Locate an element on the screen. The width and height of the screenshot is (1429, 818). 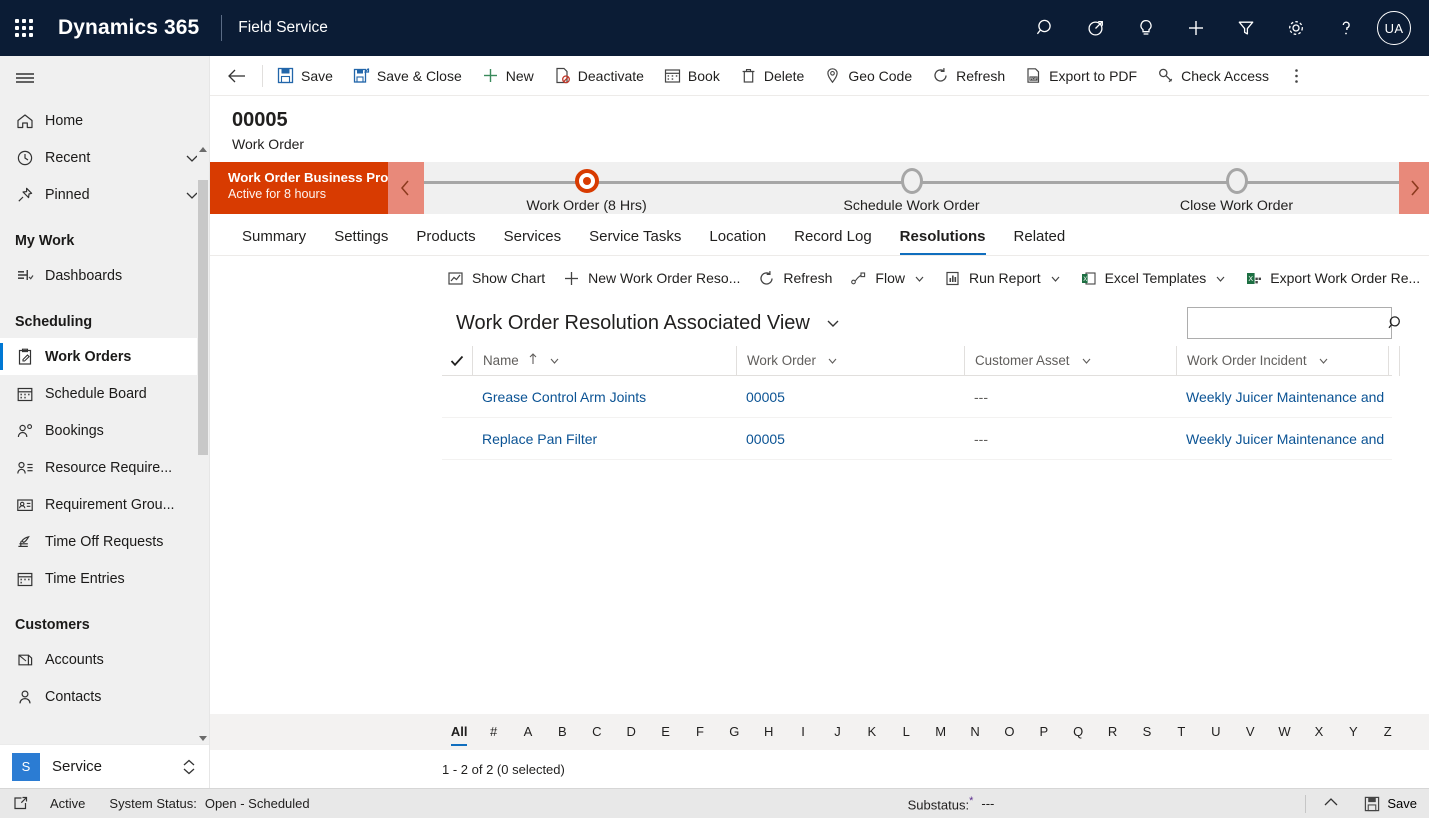
scroll-down-icon is located at coordinates (203, 738).